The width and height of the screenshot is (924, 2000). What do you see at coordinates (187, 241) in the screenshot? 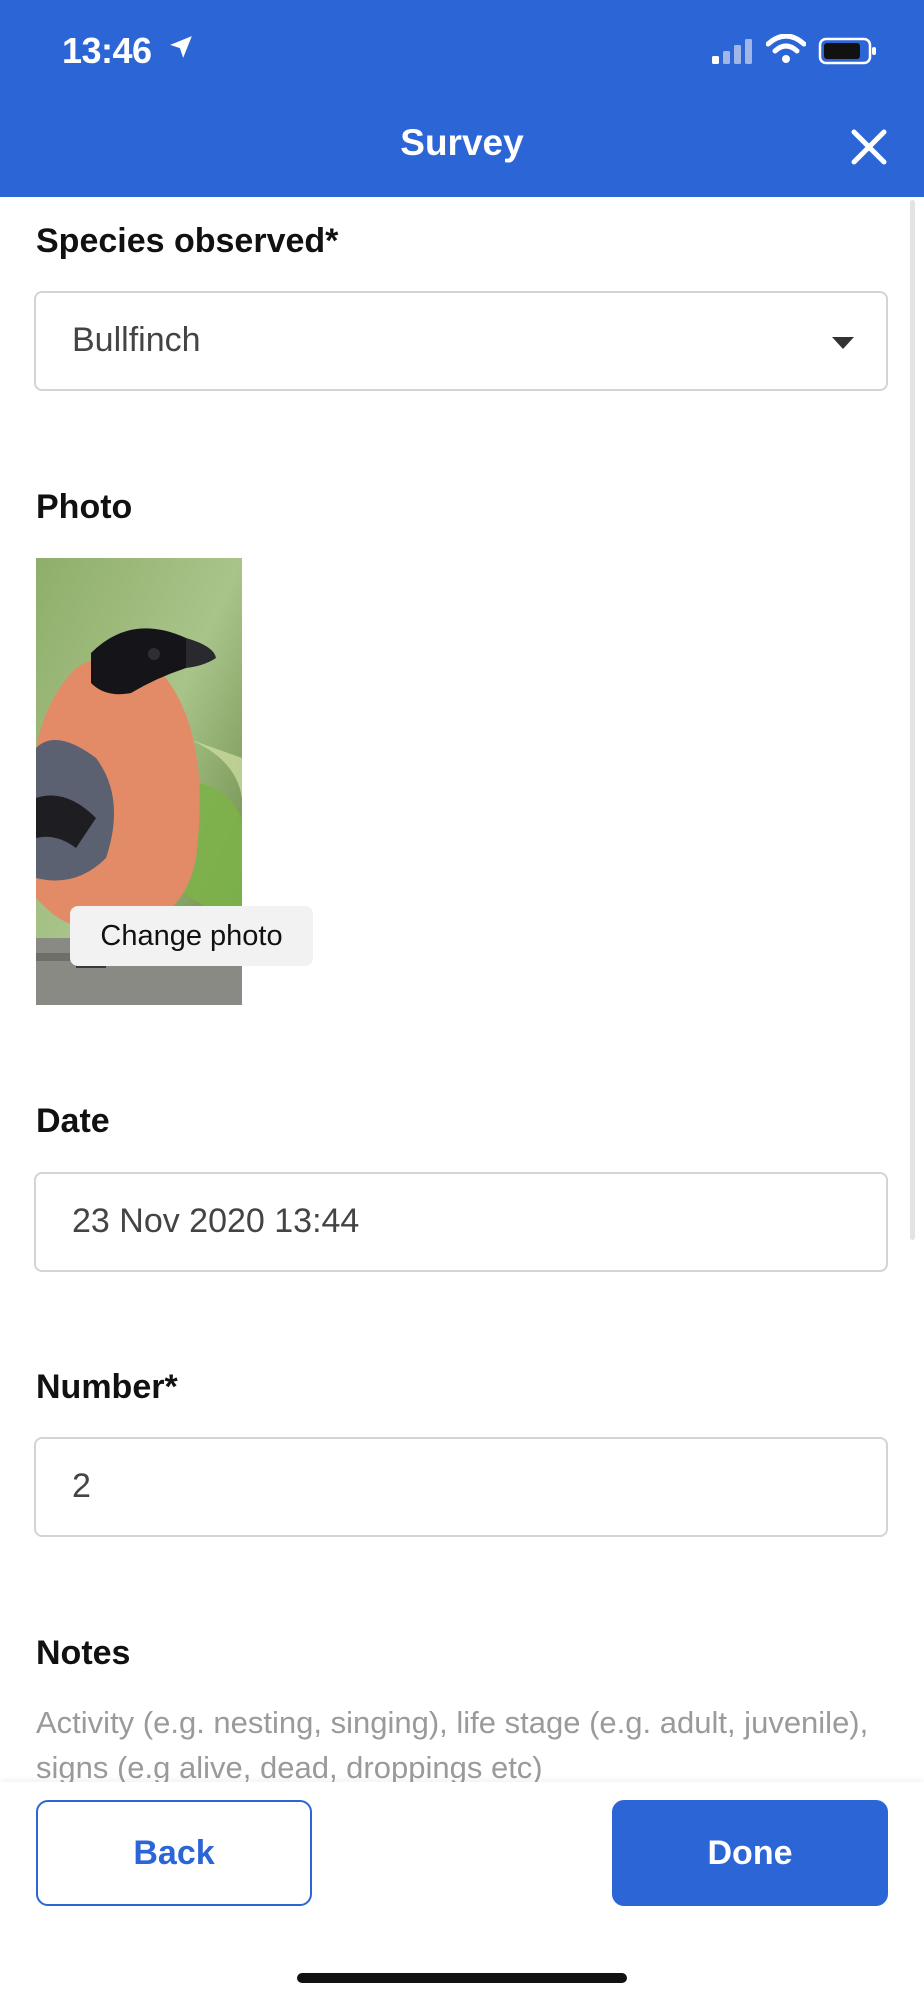
I see `species-label: Species observed*` at bounding box center [187, 241].